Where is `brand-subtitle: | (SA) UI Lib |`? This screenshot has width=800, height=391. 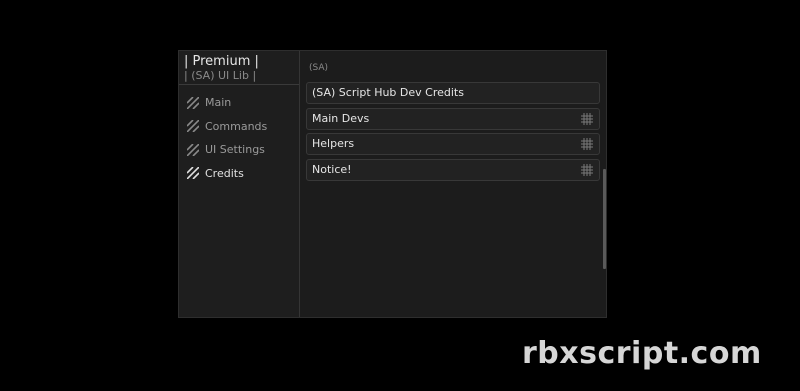
brand-subtitle: | (SA) UI Lib | is located at coordinates (220, 75).